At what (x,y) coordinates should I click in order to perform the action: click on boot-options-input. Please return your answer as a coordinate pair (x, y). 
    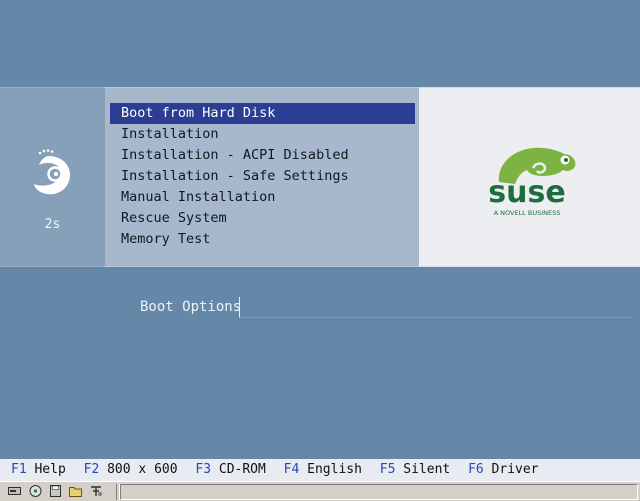
    Looking at the image, I should click on (435, 307).